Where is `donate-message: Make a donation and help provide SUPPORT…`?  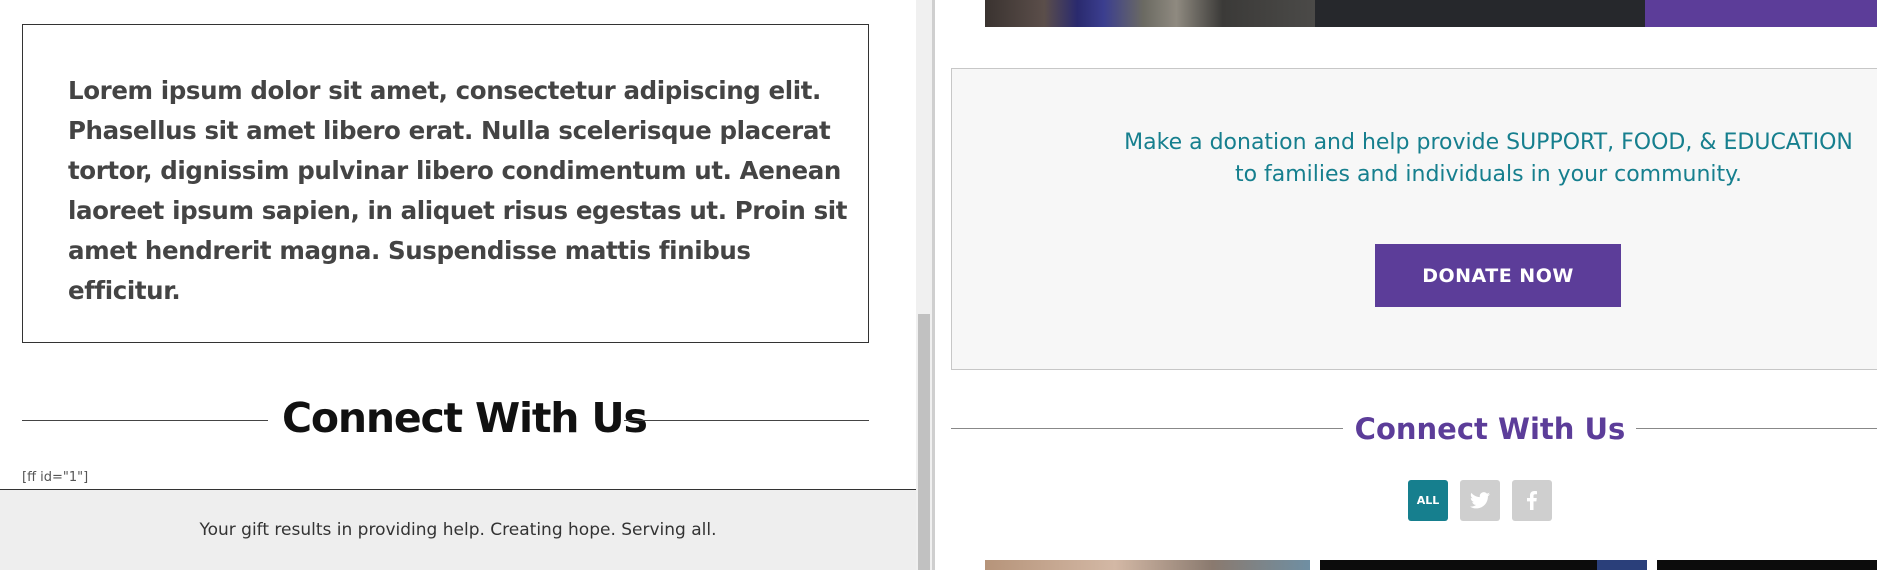
donate-message: Make a donation and help provide SUPPORT… is located at coordinates (1414, 159).